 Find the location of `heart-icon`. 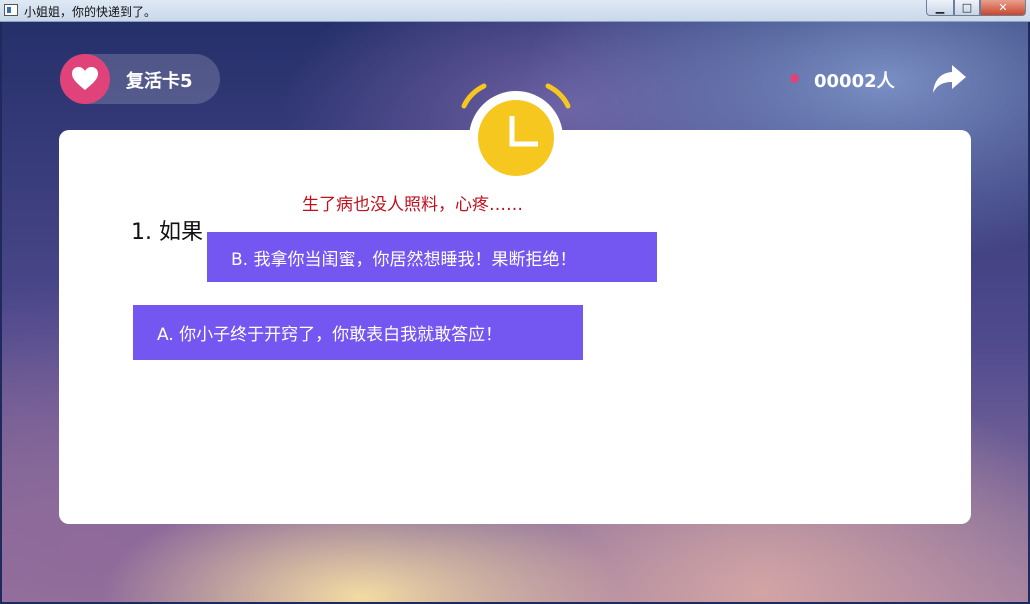

heart-icon is located at coordinates (85, 79).